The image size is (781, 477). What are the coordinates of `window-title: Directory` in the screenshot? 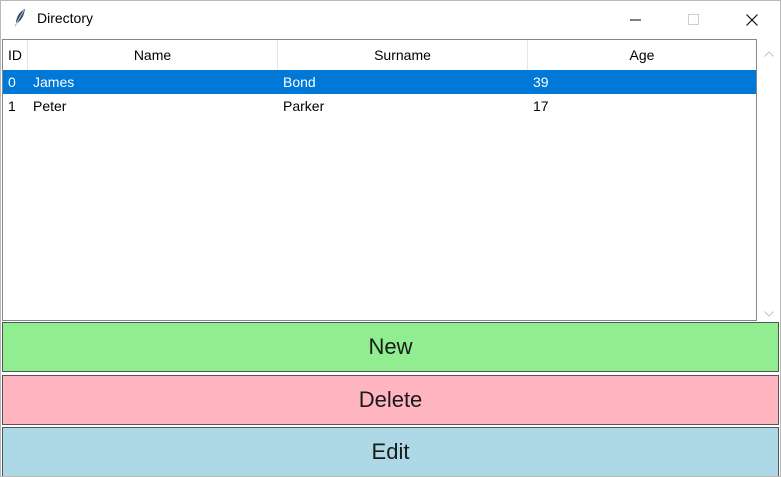 It's located at (65, 18).